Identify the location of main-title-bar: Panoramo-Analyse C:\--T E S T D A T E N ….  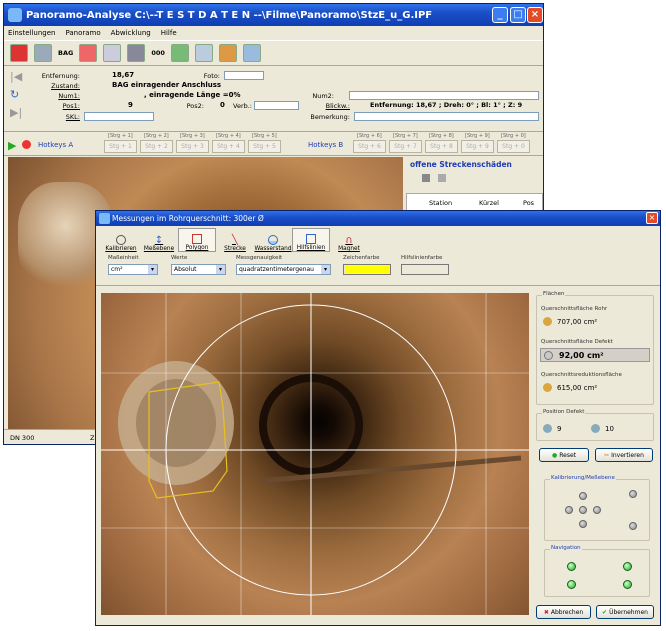
(273, 15).